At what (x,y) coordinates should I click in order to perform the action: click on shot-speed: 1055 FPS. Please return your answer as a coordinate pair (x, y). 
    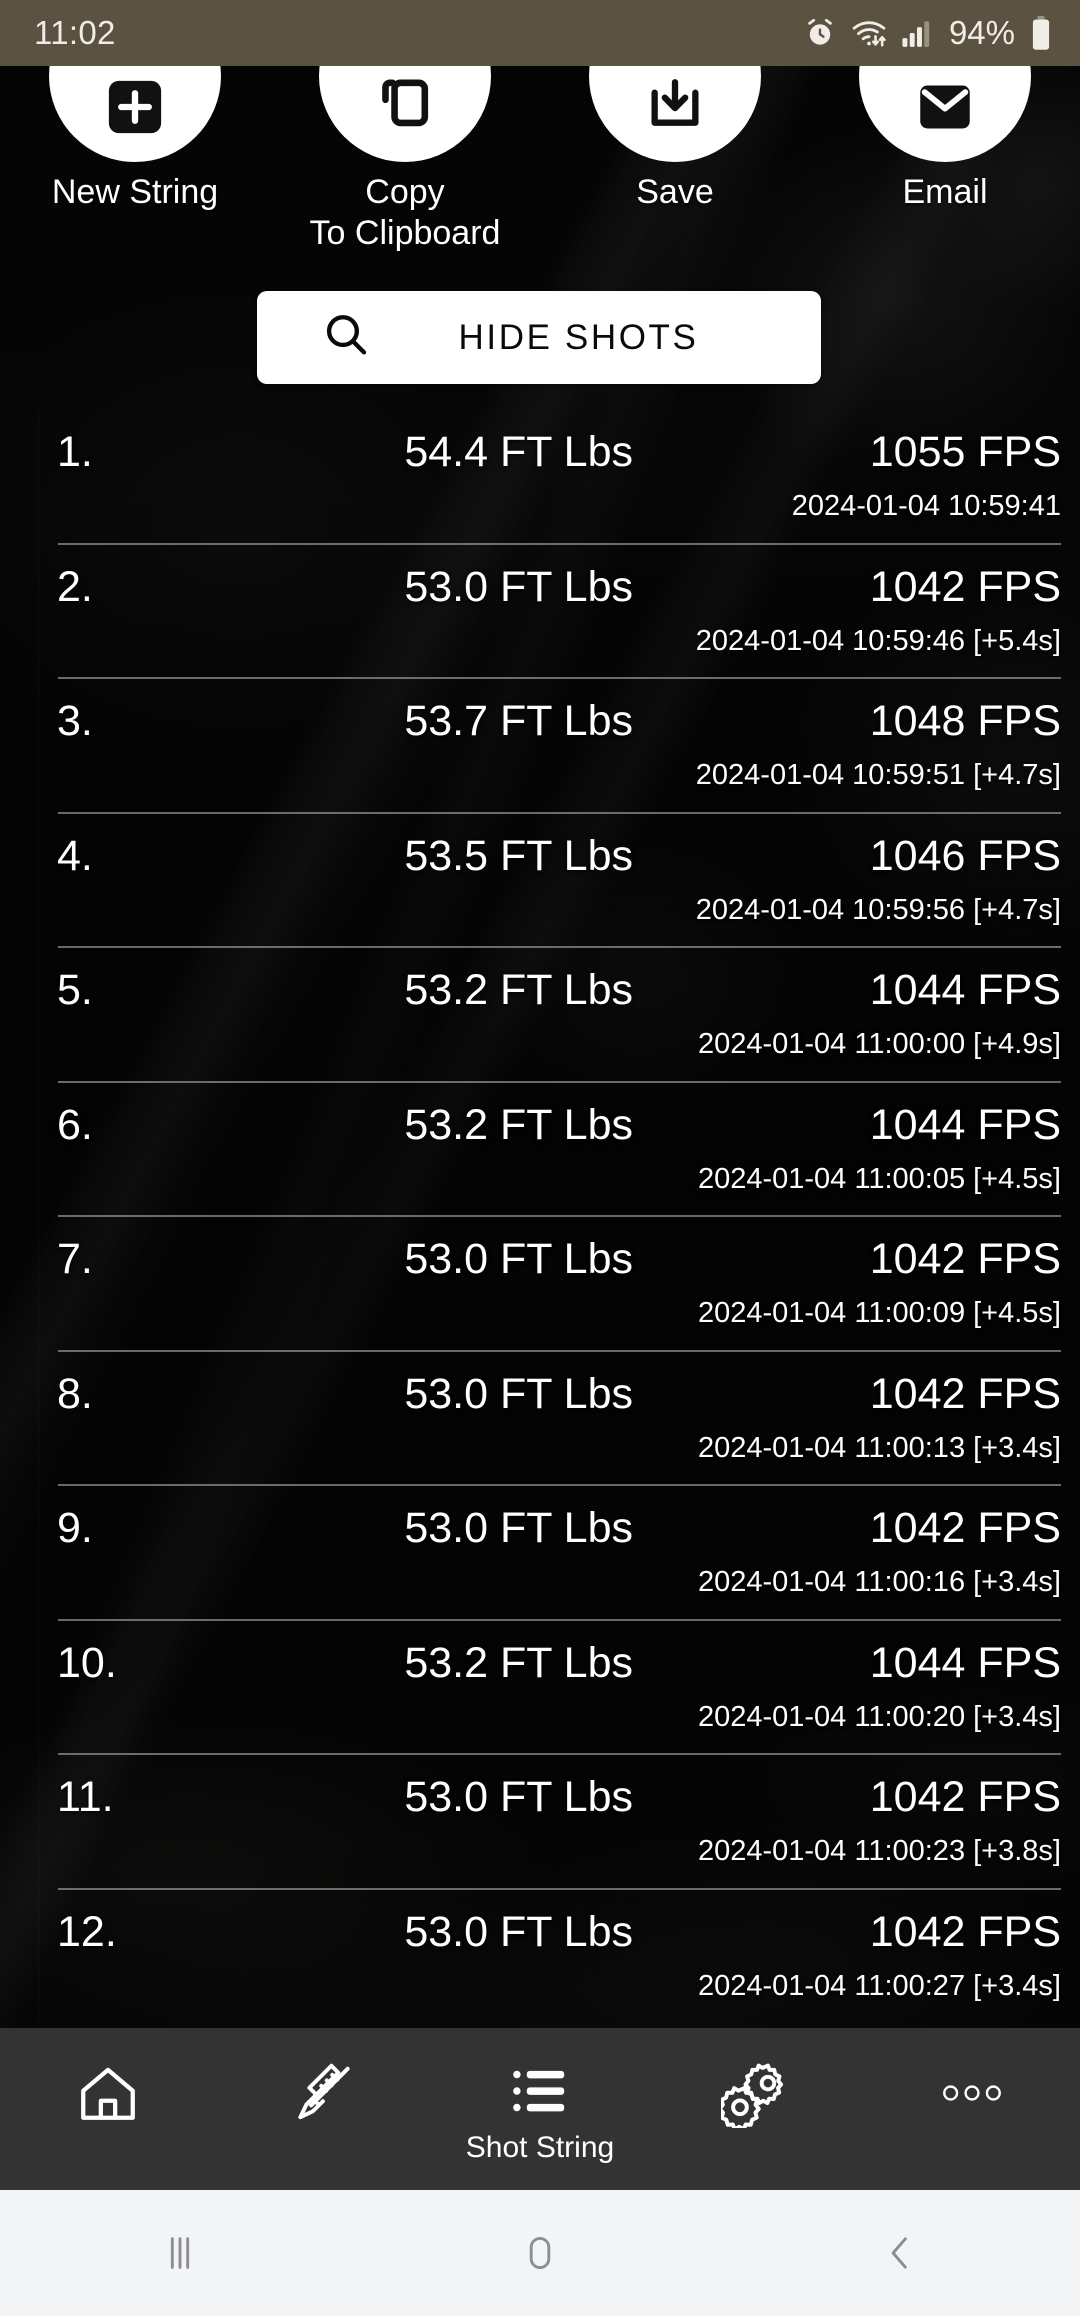
    Looking at the image, I should click on (965, 452).